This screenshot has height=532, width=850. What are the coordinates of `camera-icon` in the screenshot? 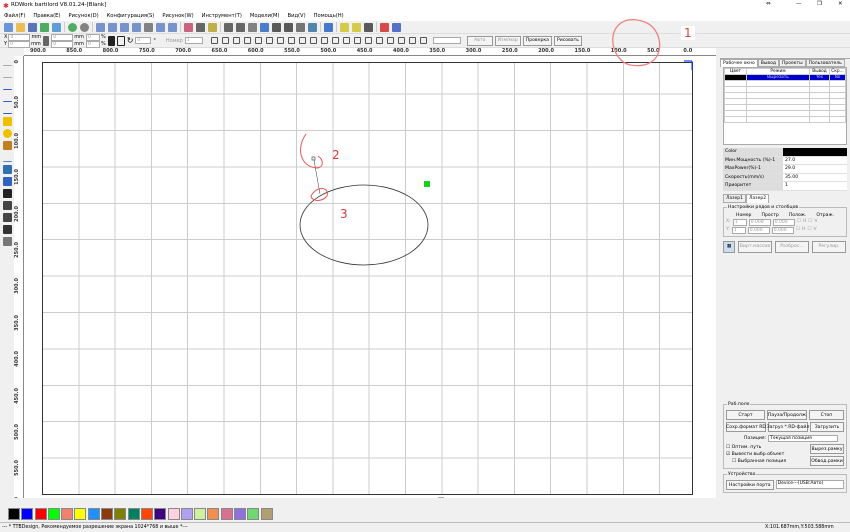 It's located at (368, 27).